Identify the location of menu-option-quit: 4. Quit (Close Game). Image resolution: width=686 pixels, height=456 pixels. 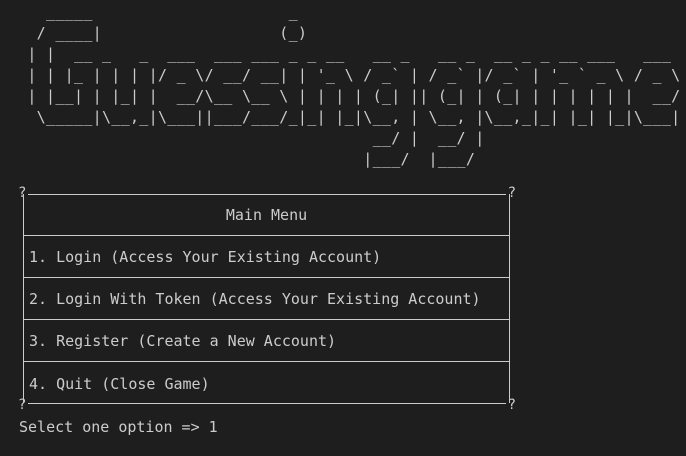
(119, 384).